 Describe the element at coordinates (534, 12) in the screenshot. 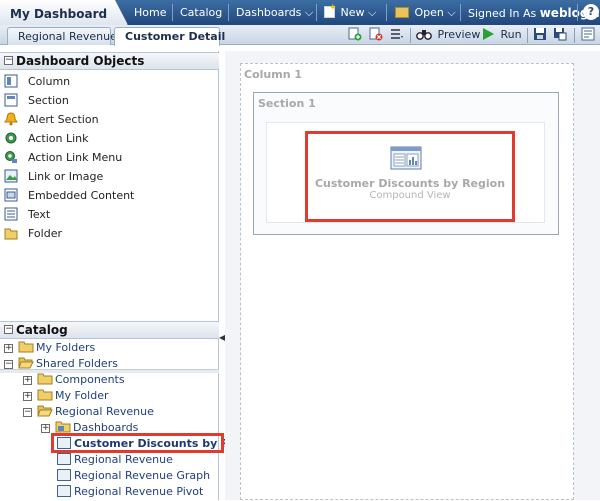

I see `signed-in-info: Signed In As weblogic ⌵` at that location.